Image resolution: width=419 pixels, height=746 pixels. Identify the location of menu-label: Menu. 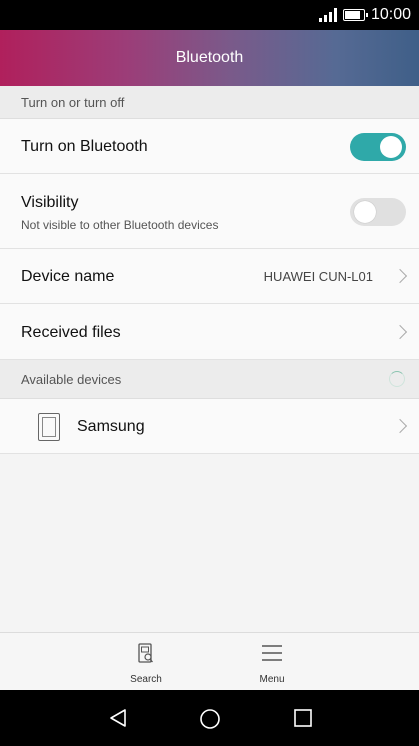
(272, 679).